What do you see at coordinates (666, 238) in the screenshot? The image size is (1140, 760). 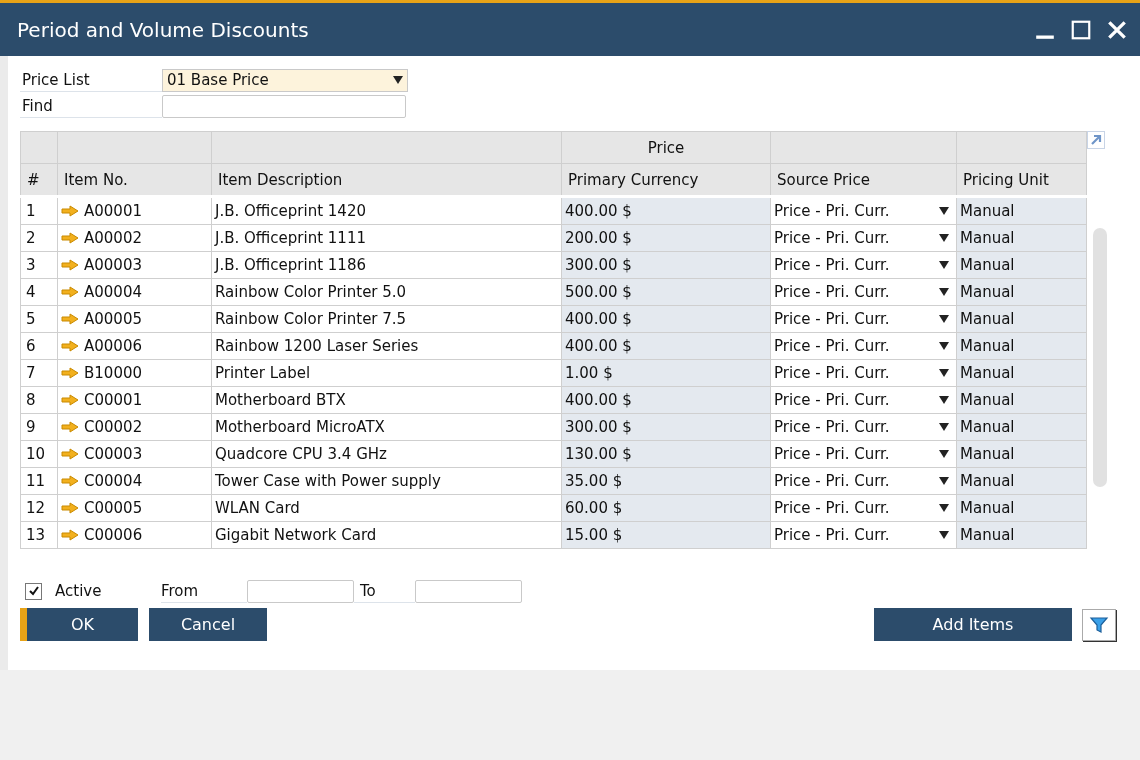 I see `table-cell: 200.00 $` at bounding box center [666, 238].